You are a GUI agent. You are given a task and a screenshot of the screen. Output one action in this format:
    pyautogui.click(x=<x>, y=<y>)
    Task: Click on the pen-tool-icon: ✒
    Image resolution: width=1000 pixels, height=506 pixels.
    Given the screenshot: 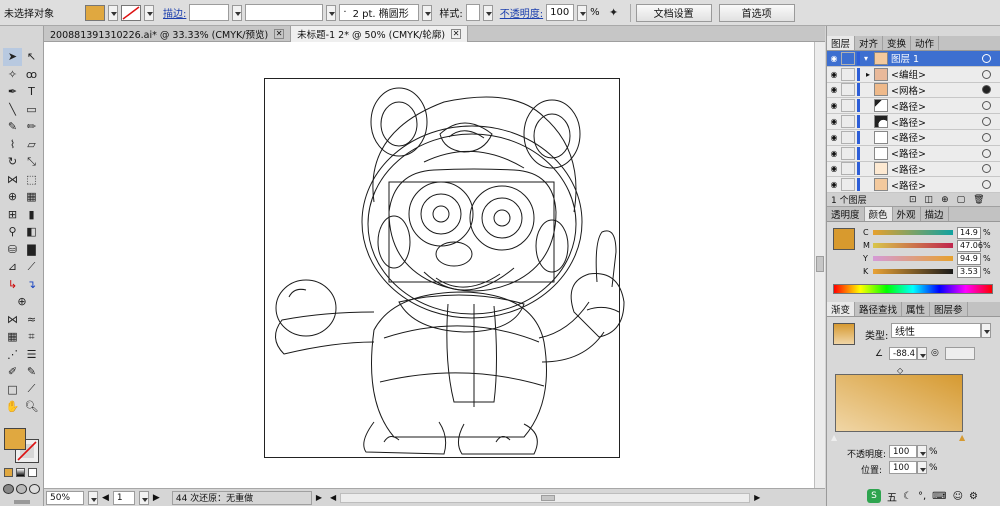 What is the action you would take?
    pyautogui.click(x=12, y=92)
    